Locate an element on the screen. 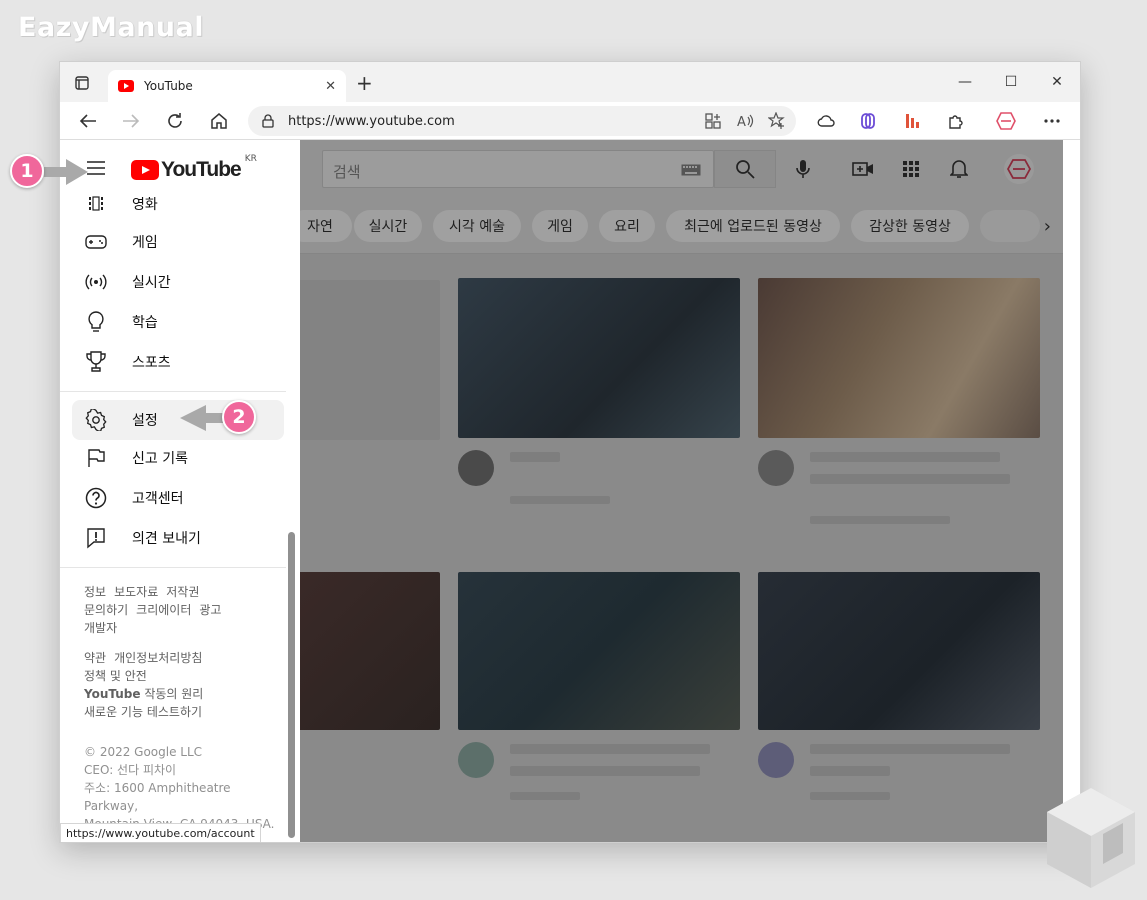 The image size is (1147, 900). step-badge-1: 1 is located at coordinates (27, 171).